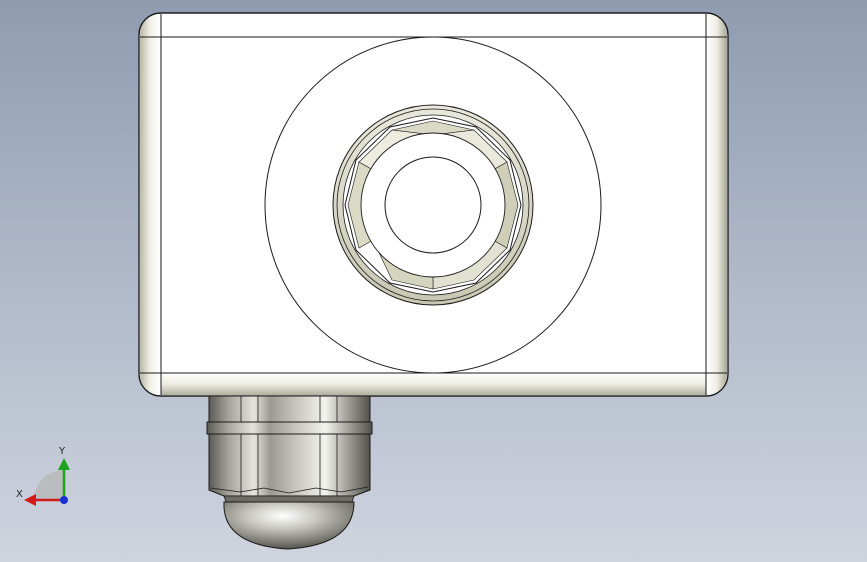 This screenshot has height=562, width=867. I want to click on orientation-triad: X Y, so click(43, 476).